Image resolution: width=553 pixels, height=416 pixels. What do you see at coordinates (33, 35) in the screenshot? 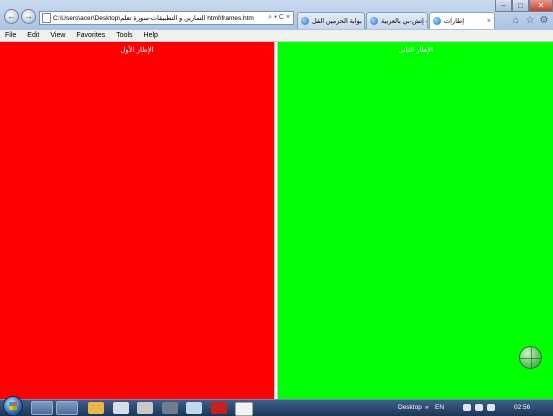
I see `menu-edit: Edit` at bounding box center [33, 35].